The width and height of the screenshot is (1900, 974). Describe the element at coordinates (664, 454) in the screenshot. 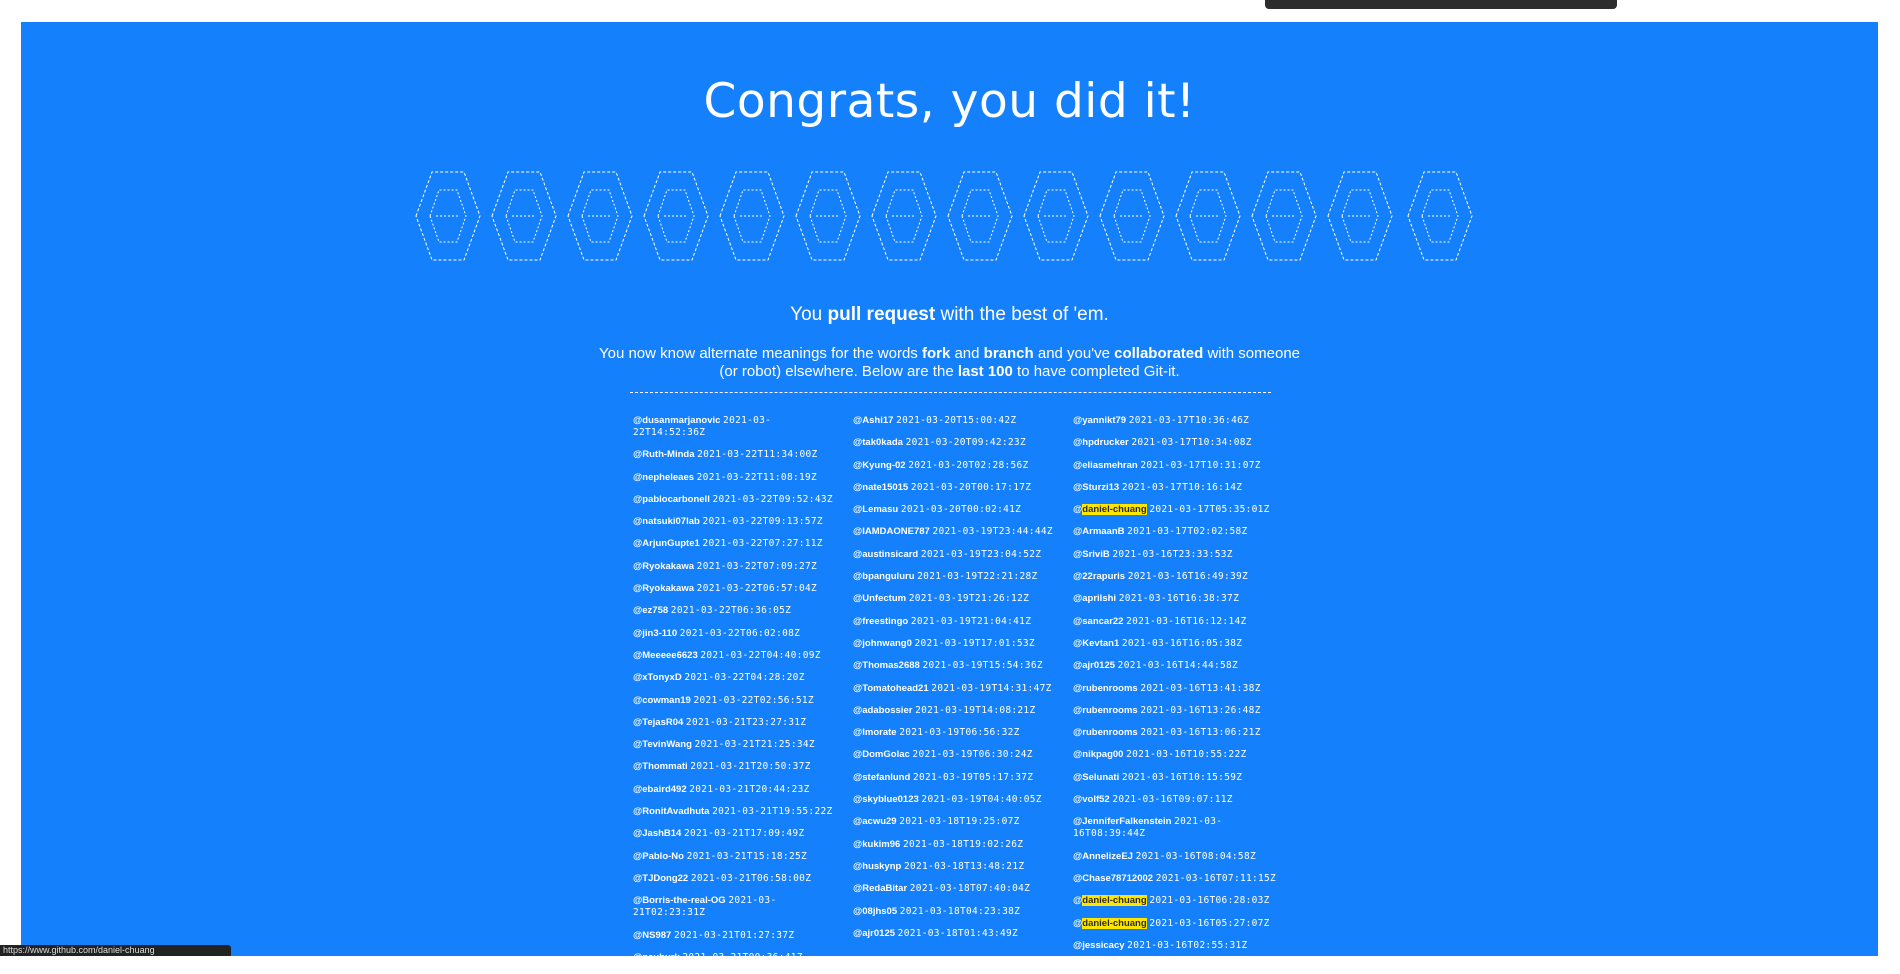

I see `completer-username-link: @Ruth-Minda` at that location.